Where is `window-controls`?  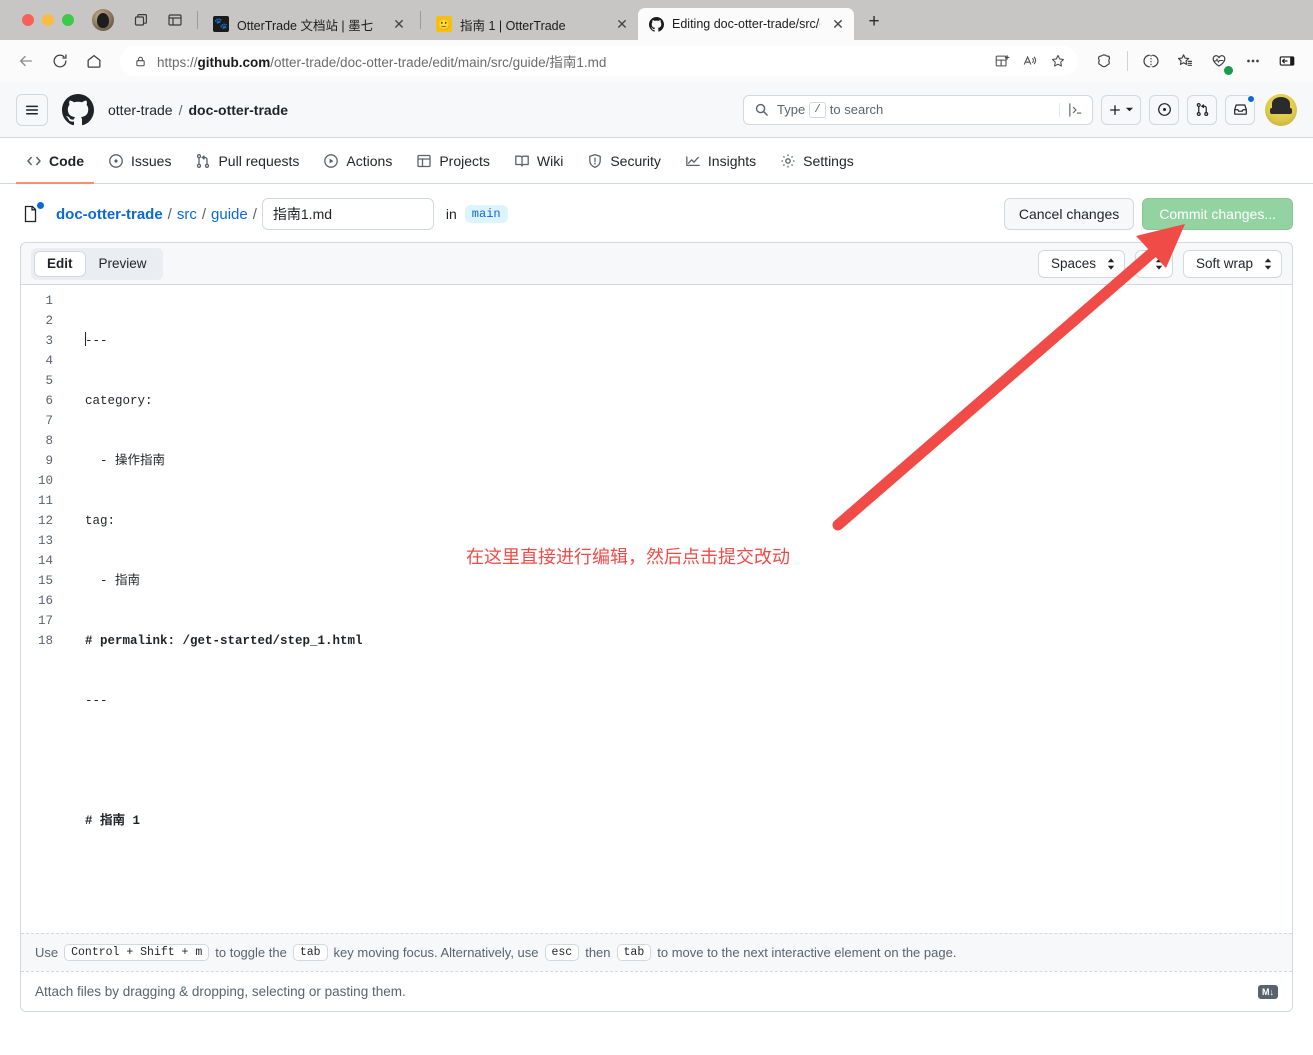 window-controls is located at coordinates (47, 20).